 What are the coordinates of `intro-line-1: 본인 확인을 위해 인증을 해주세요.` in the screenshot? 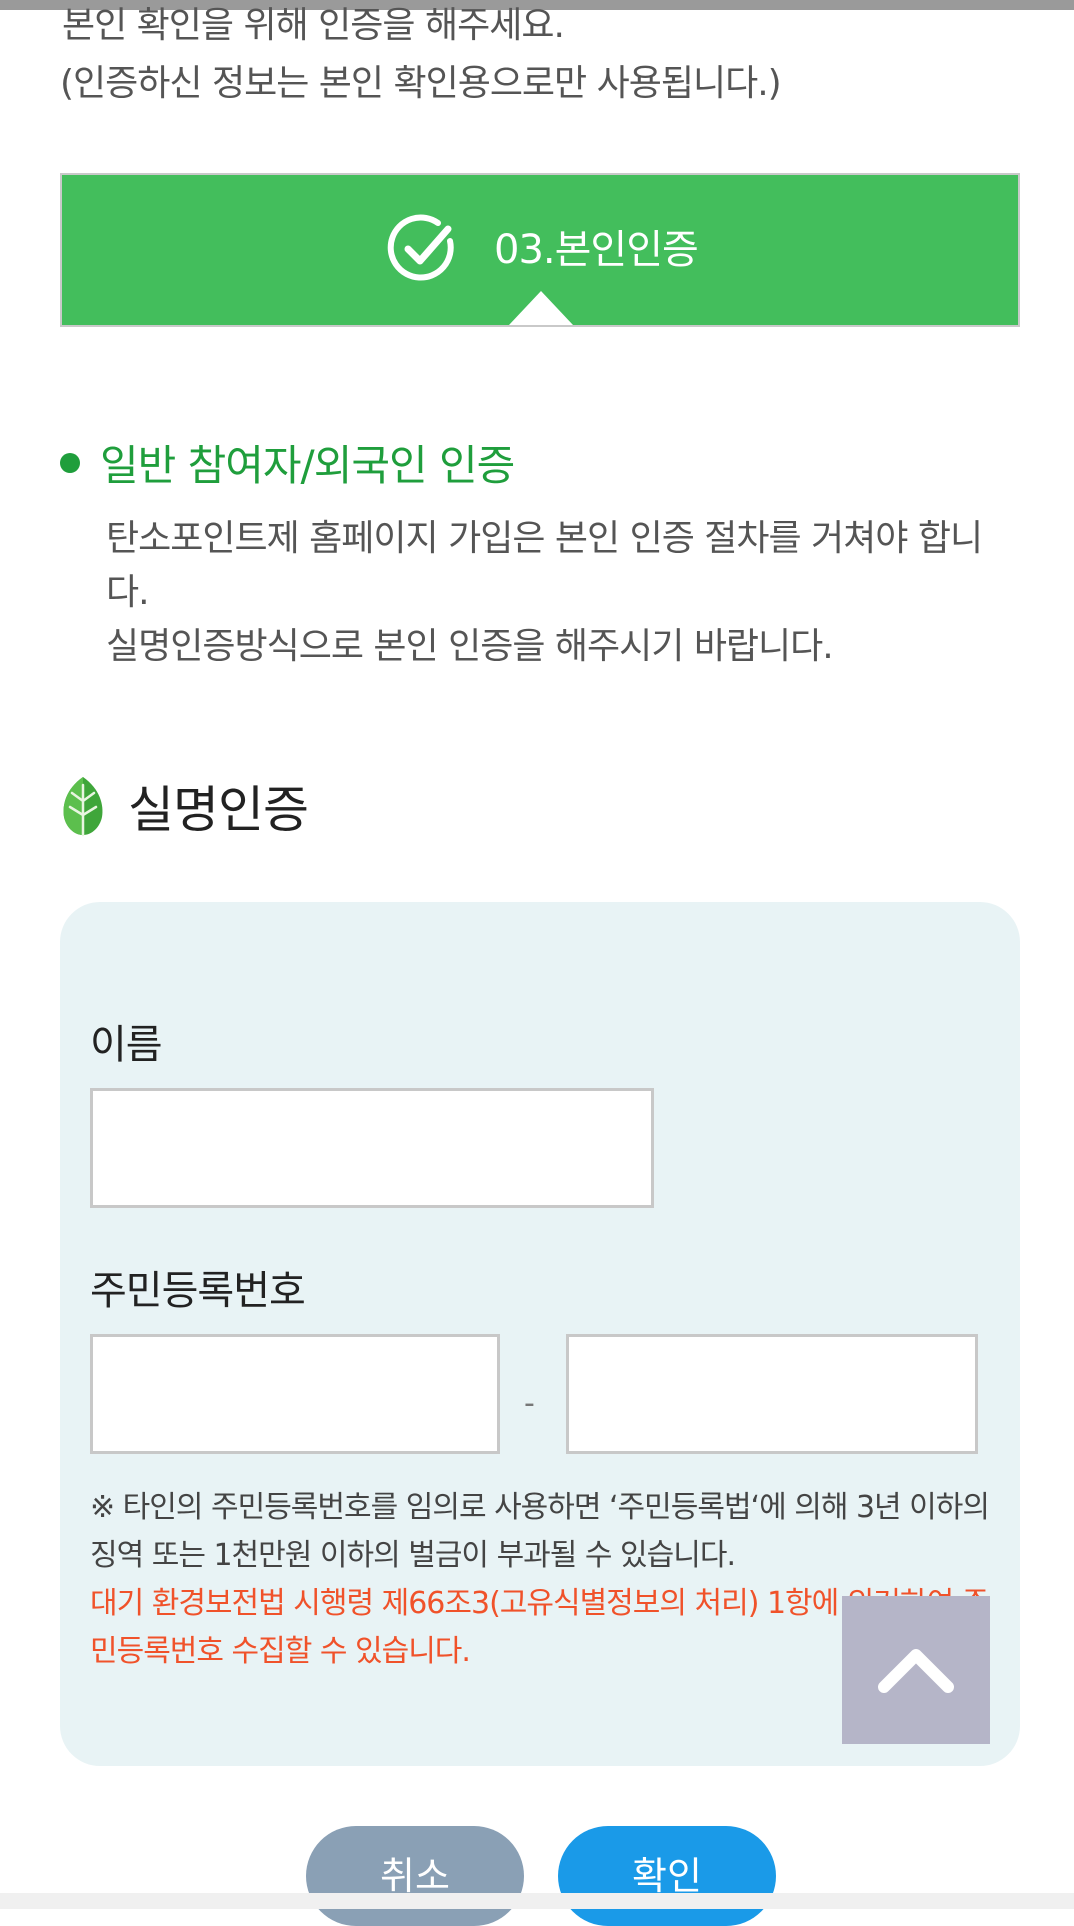 It's located at (313, 25).